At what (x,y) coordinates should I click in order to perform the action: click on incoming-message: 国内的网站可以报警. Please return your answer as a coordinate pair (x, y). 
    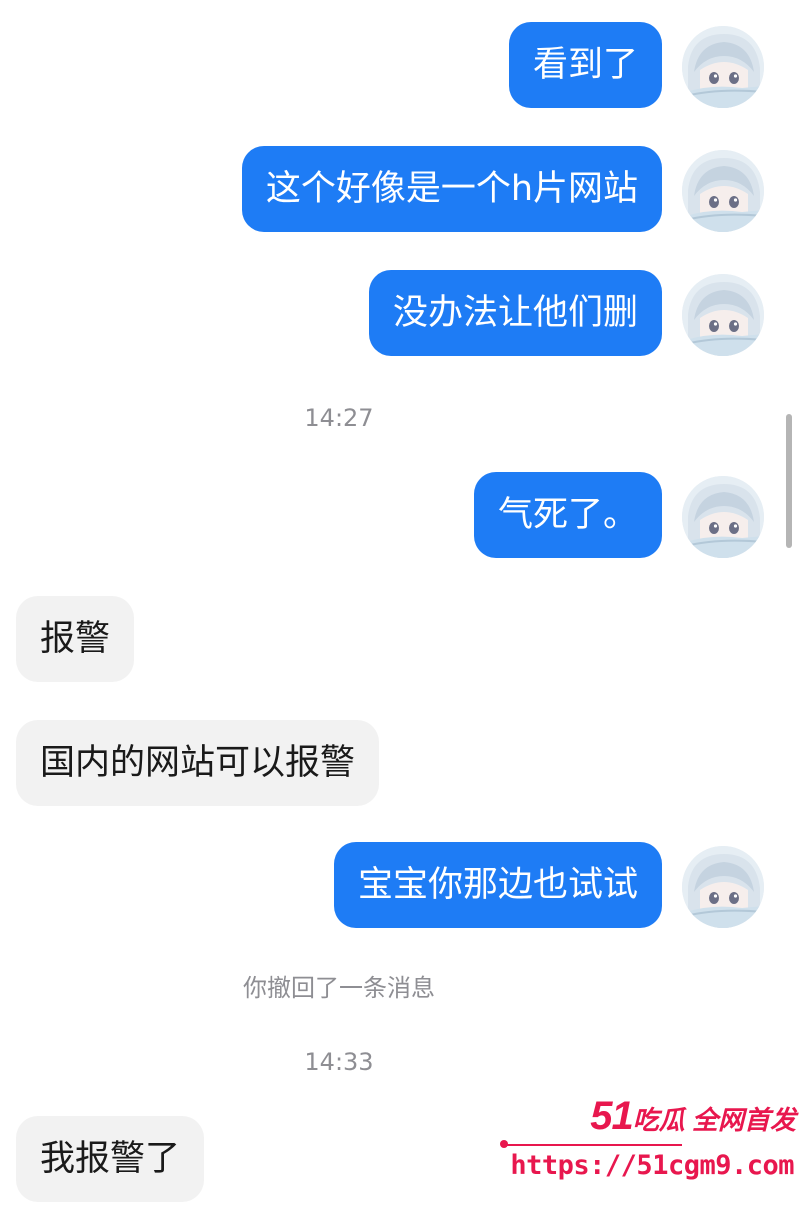
    Looking at the image, I should click on (198, 763).